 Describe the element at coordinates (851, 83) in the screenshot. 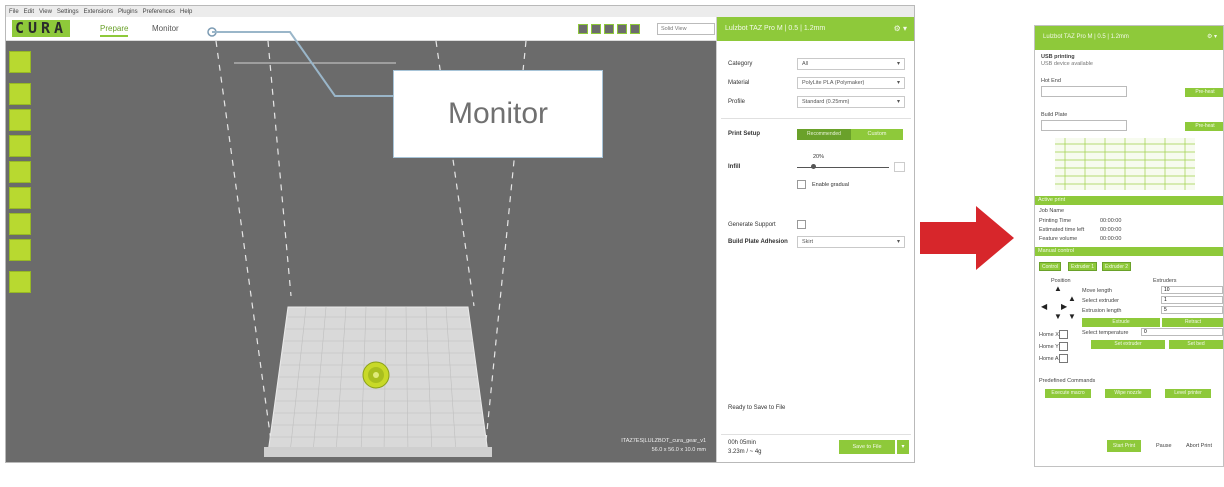

I see `material-select: PolyLite PLA (Polymaker)` at that location.